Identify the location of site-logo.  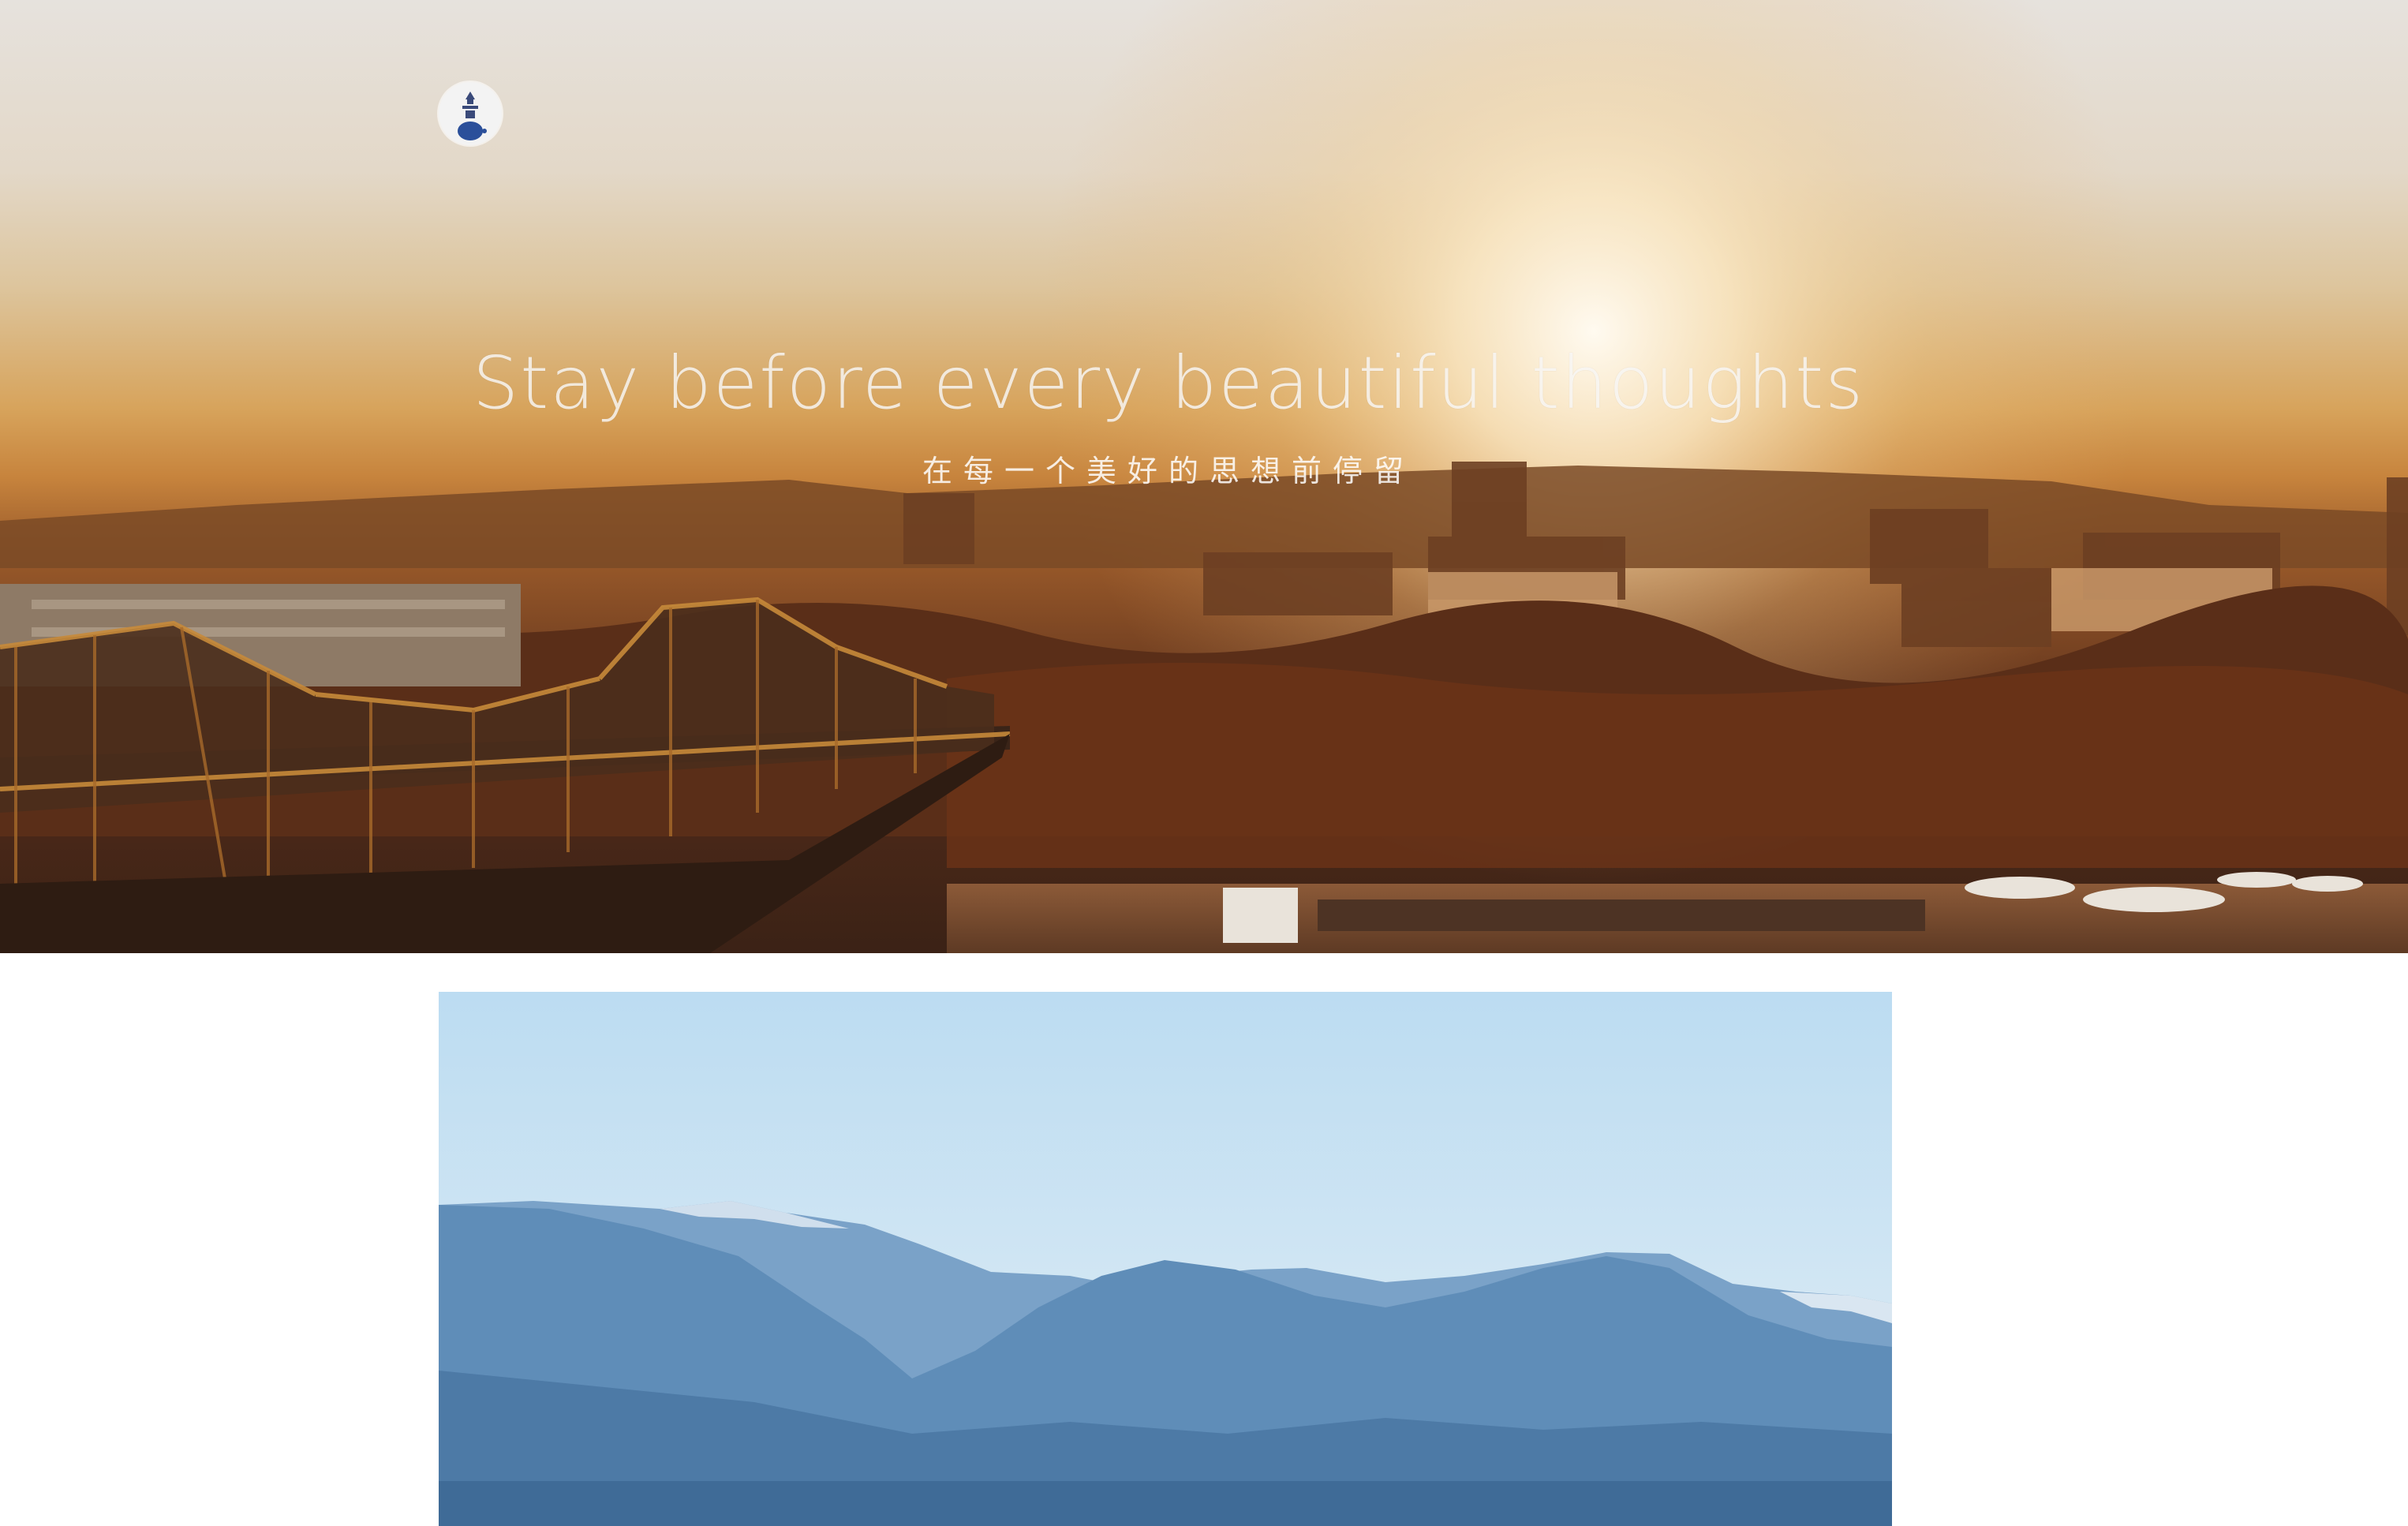
(470, 113).